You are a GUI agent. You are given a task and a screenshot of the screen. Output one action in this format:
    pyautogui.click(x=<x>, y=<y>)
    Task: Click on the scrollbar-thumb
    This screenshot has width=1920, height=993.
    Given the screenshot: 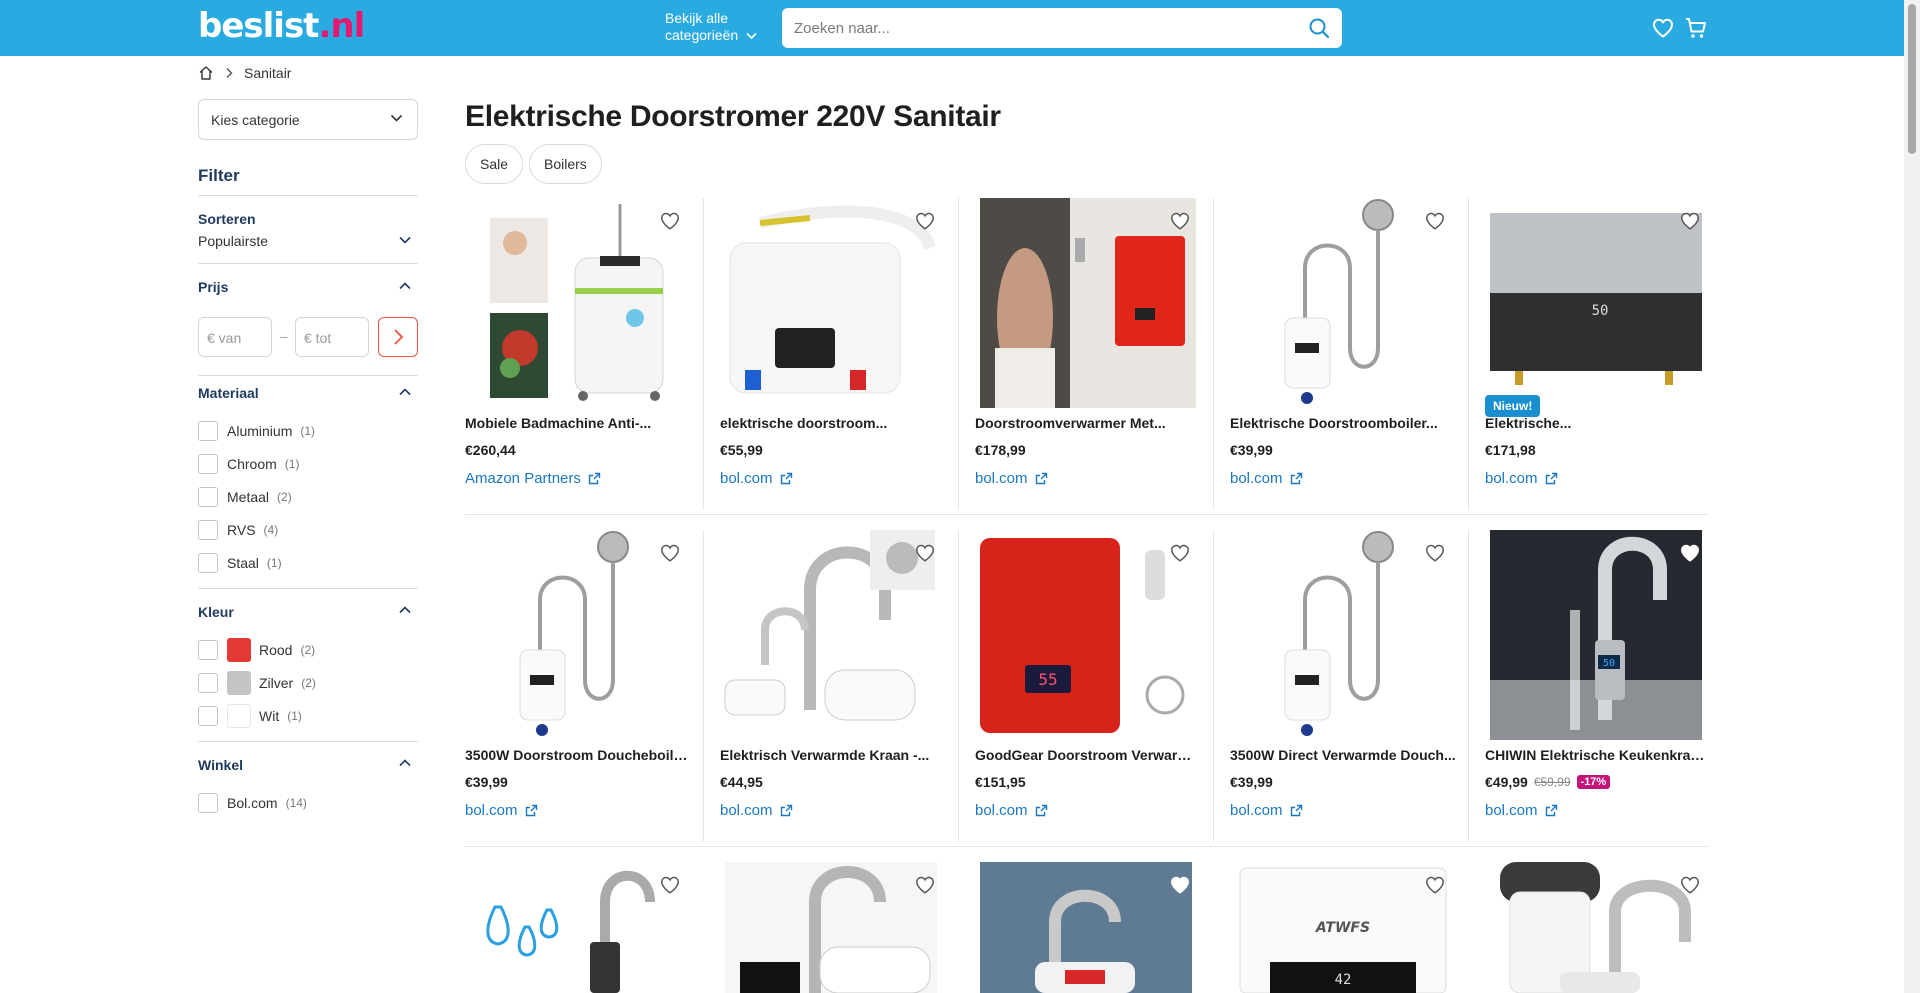 What is the action you would take?
    pyautogui.click(x=1912, y=79)
    